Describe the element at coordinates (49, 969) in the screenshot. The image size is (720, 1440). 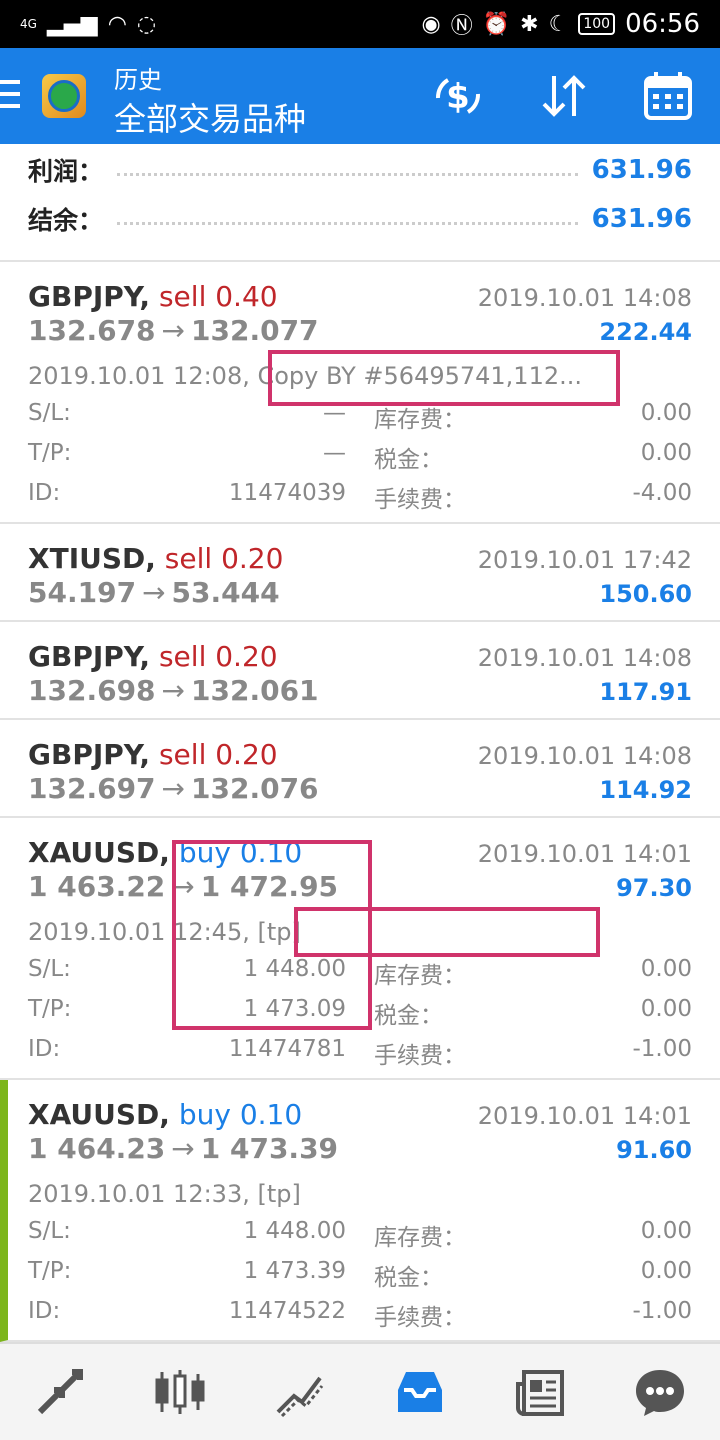
I see `sl-label: S/L:` at that location.